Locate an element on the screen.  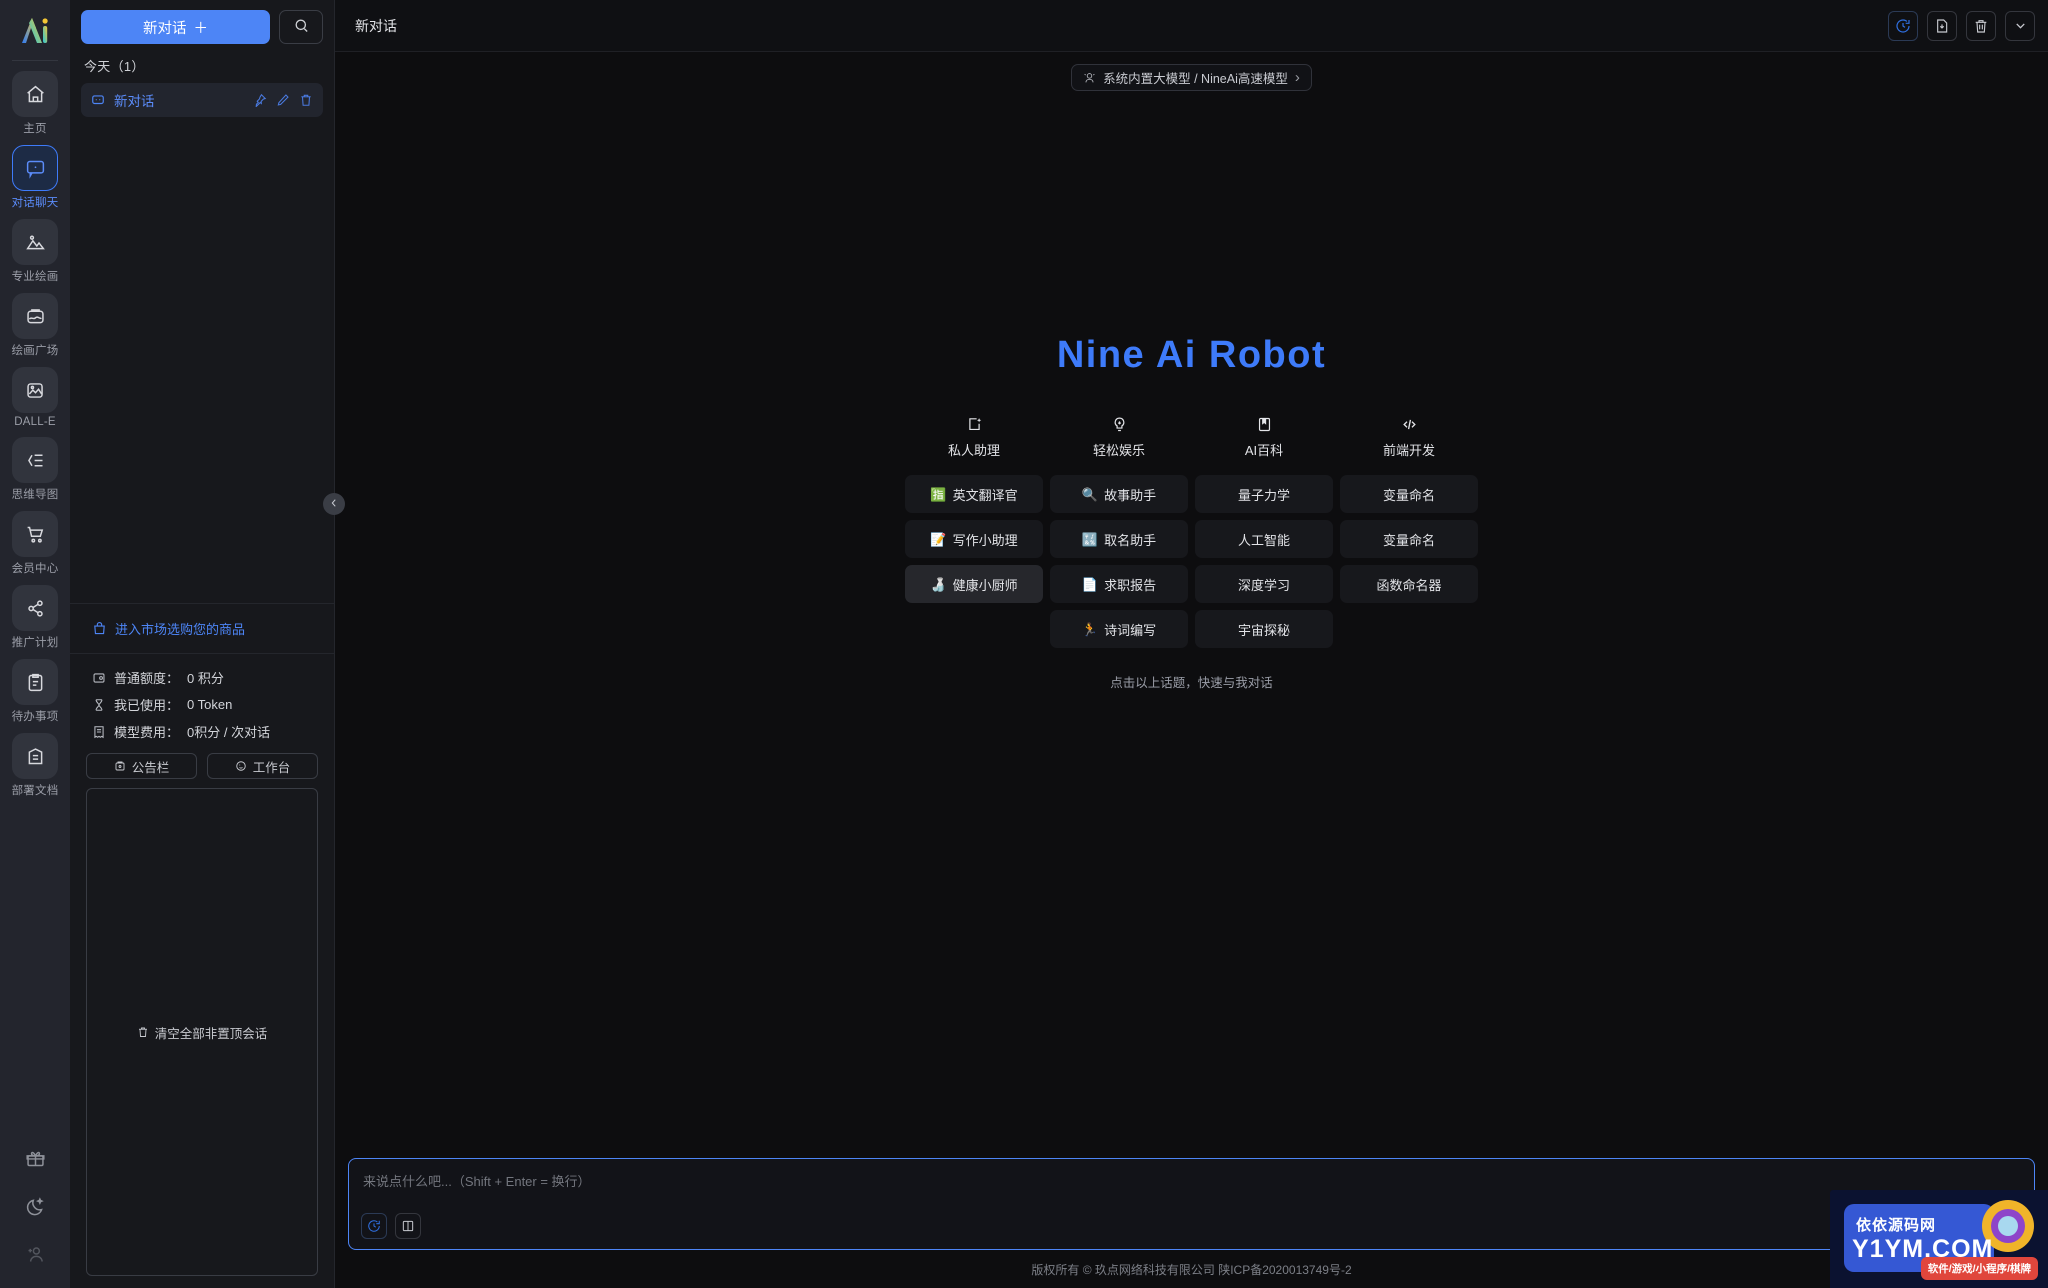
sidebar-item-drawing: 专业绘画 is located at coordinates (35, 251).